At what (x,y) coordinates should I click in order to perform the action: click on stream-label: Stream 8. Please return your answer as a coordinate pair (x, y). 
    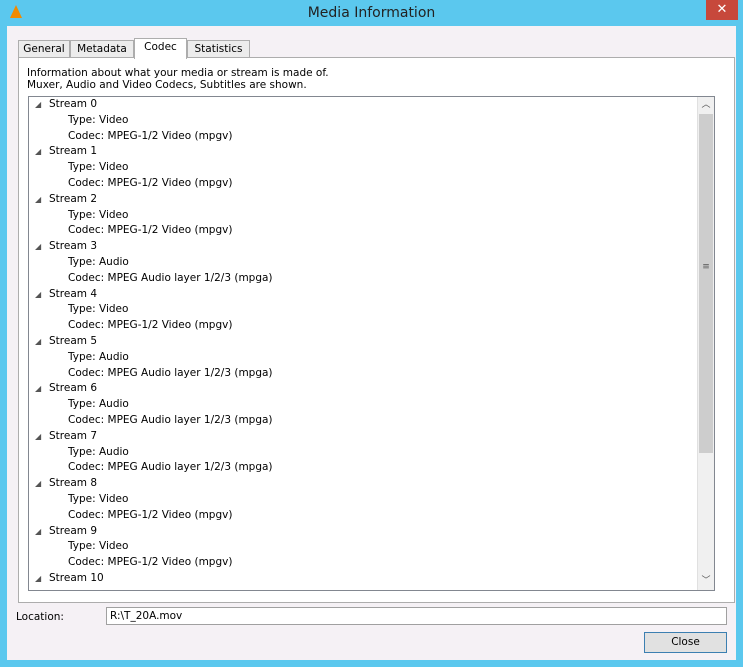
    Looking at the image, I should click on (73, 483).